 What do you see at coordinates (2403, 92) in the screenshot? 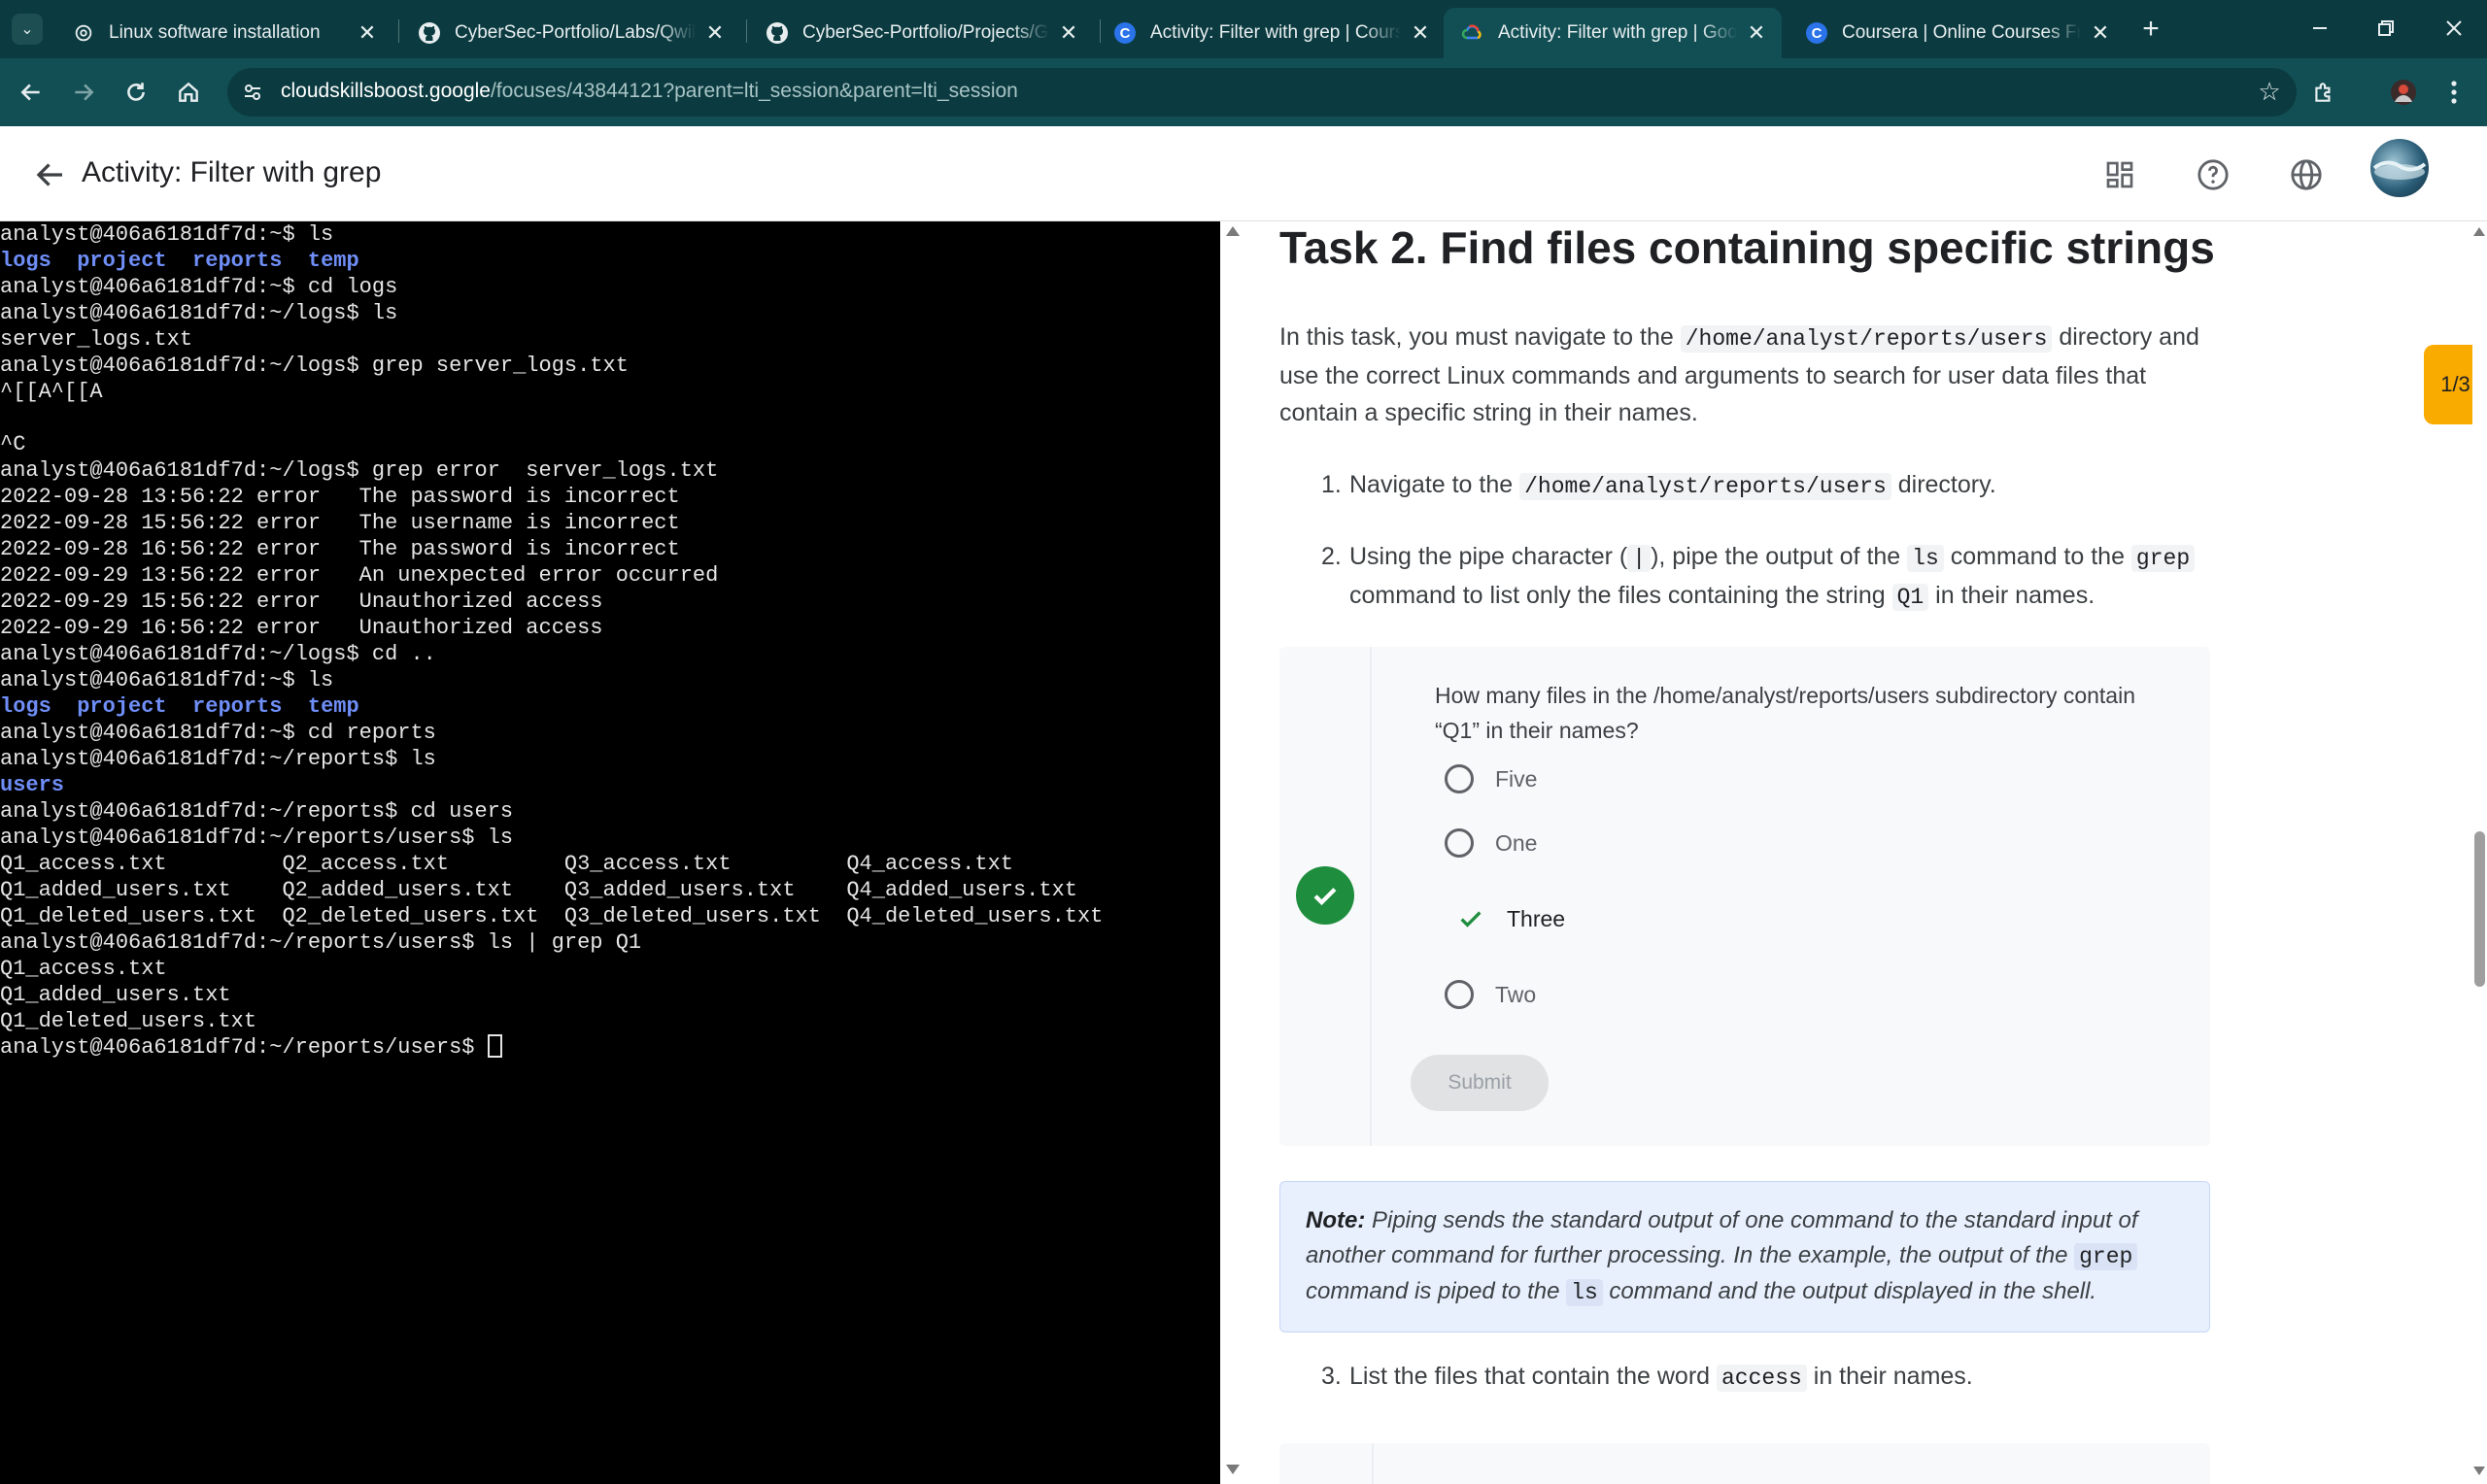
I see `profile-avatar-small` at bounding box center [2403, 92].